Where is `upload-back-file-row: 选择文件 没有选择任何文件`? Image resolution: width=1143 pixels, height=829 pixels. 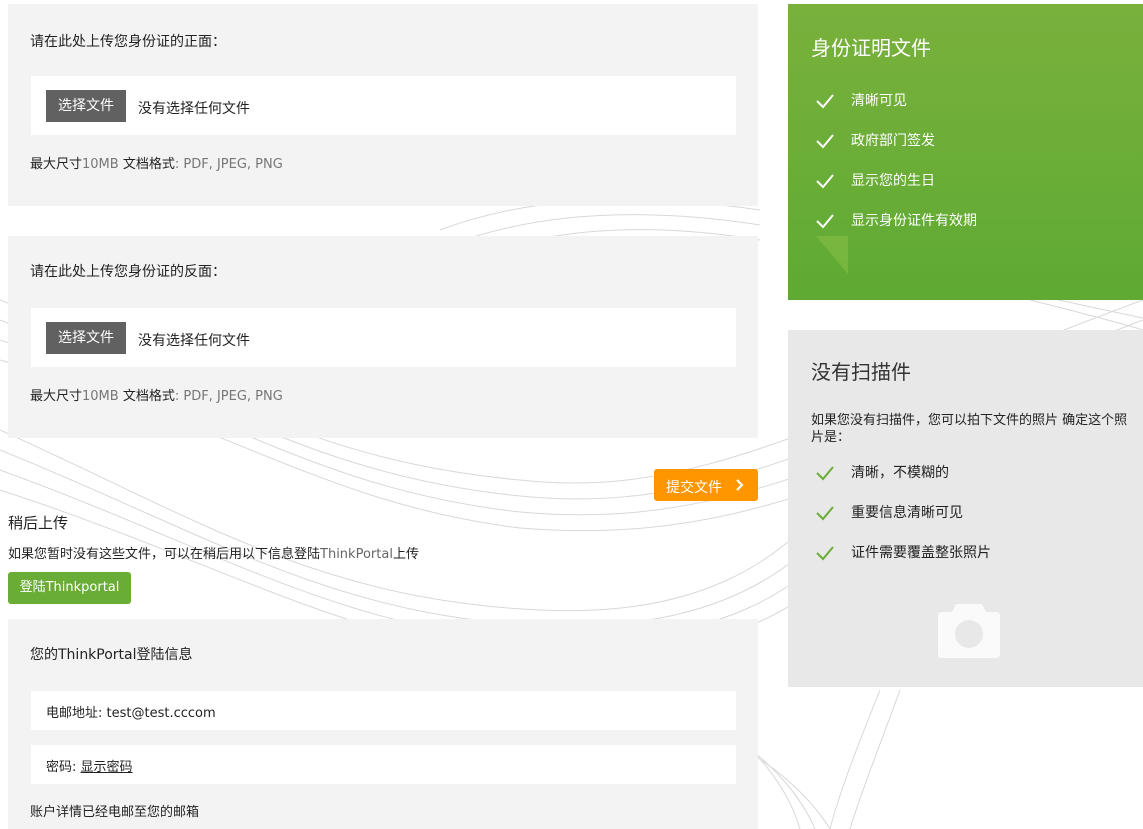 upload-back-file-row: 选择文件 没有选择任何文件 is located at coordinates (383, 337).